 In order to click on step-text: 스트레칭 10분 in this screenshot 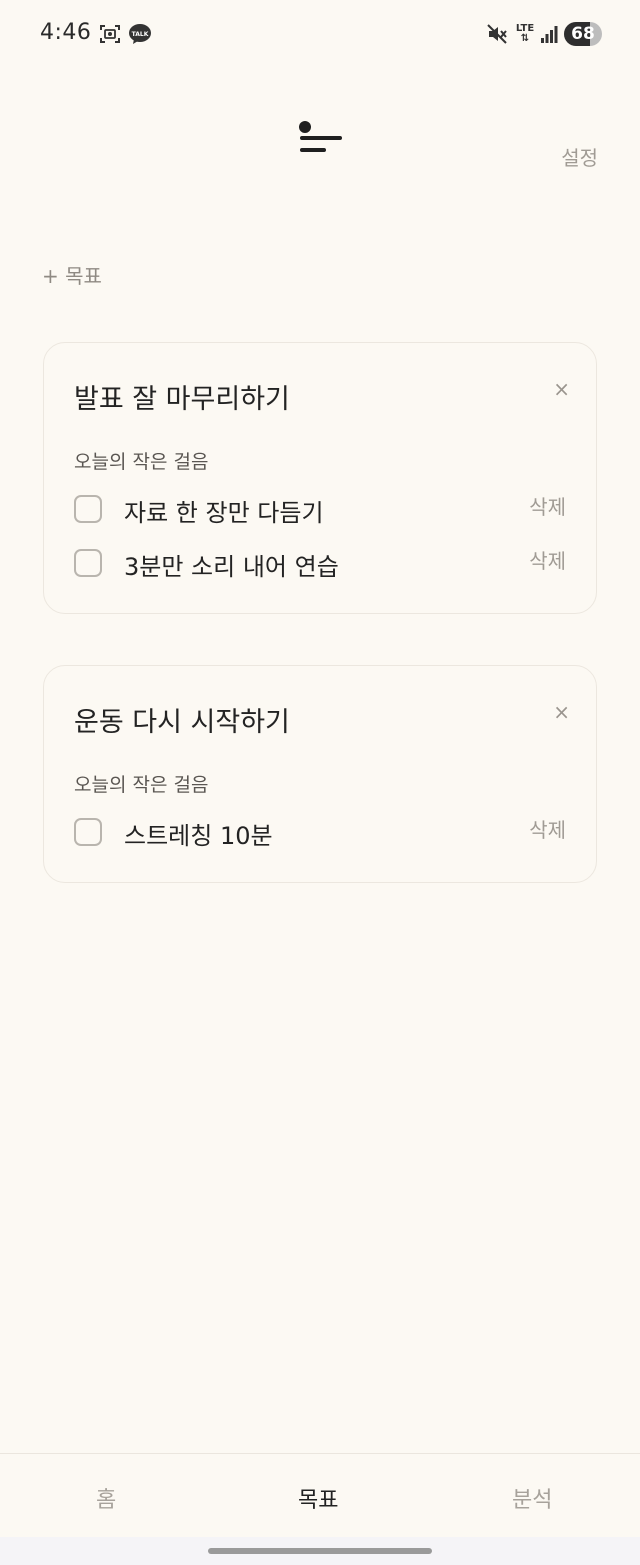, I will do `click(198, 833)`.